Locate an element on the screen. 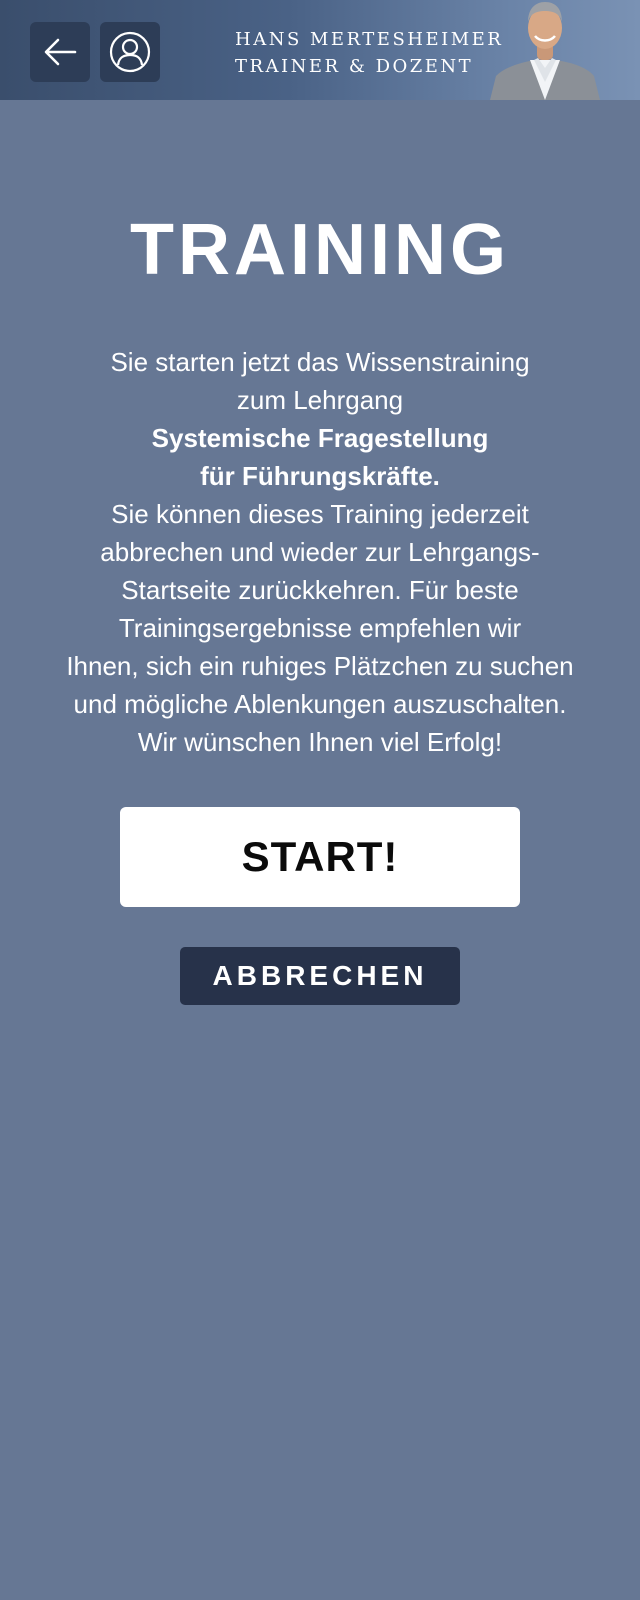 The height and width of the screenshot is (1600, 640). brand-name: HANS MERTESHEIMER is located at coordinates (369, 39).